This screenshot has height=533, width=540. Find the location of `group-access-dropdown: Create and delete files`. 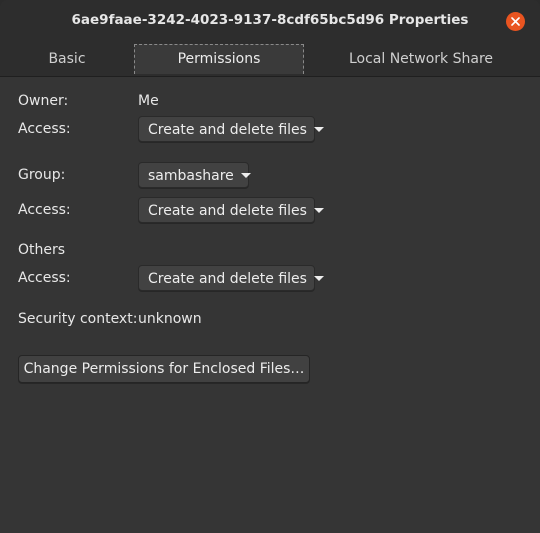

group-access-dropdown: Create and delete files is located at coordinates (231, 210).